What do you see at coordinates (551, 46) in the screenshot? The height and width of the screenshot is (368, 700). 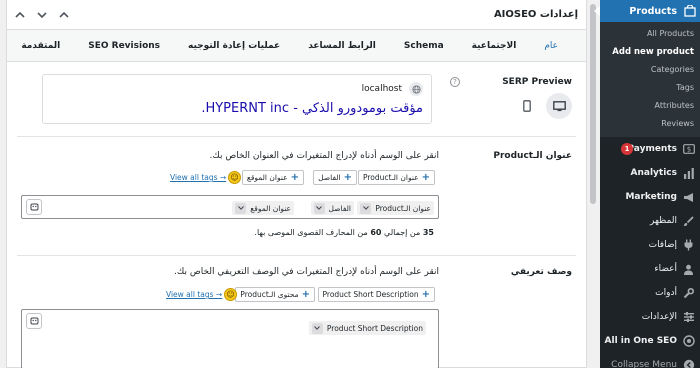 I see `tab-general: عام` at bounding box center [551, 46].